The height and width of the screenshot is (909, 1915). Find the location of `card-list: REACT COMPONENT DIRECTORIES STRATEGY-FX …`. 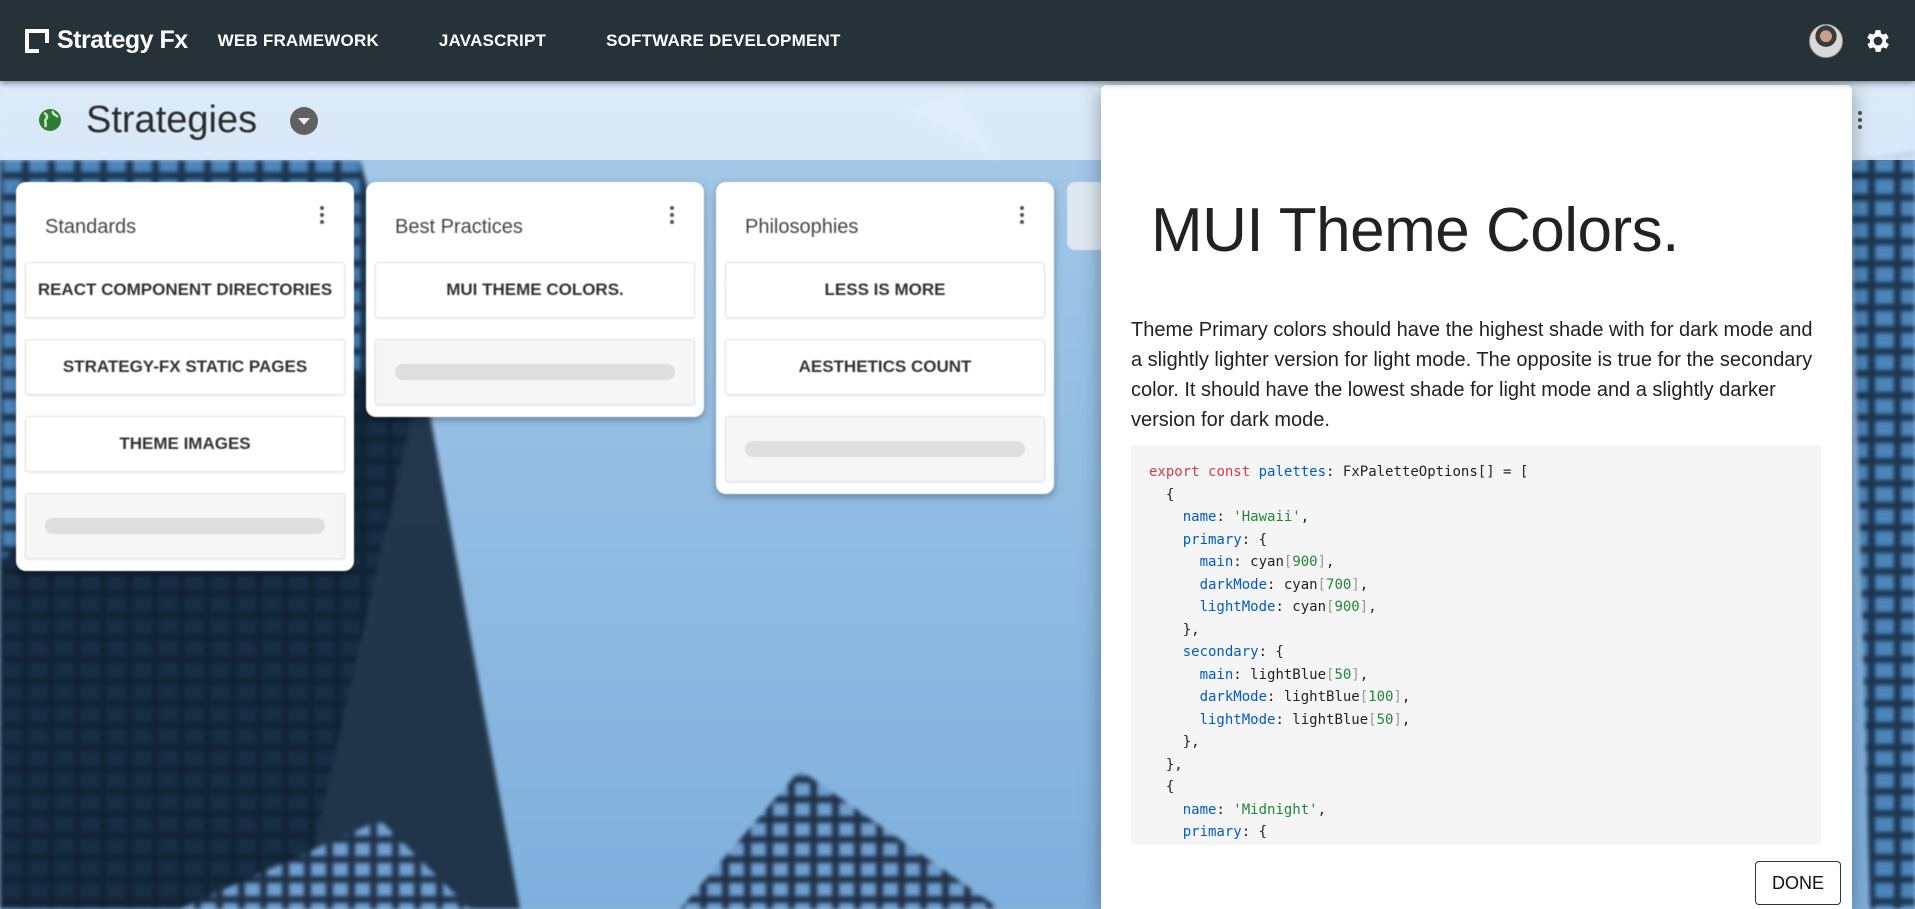

card-list: REACT COMPONENT DIRECTORIES STRATEGY-FX … is located at coordinates (185, 410).